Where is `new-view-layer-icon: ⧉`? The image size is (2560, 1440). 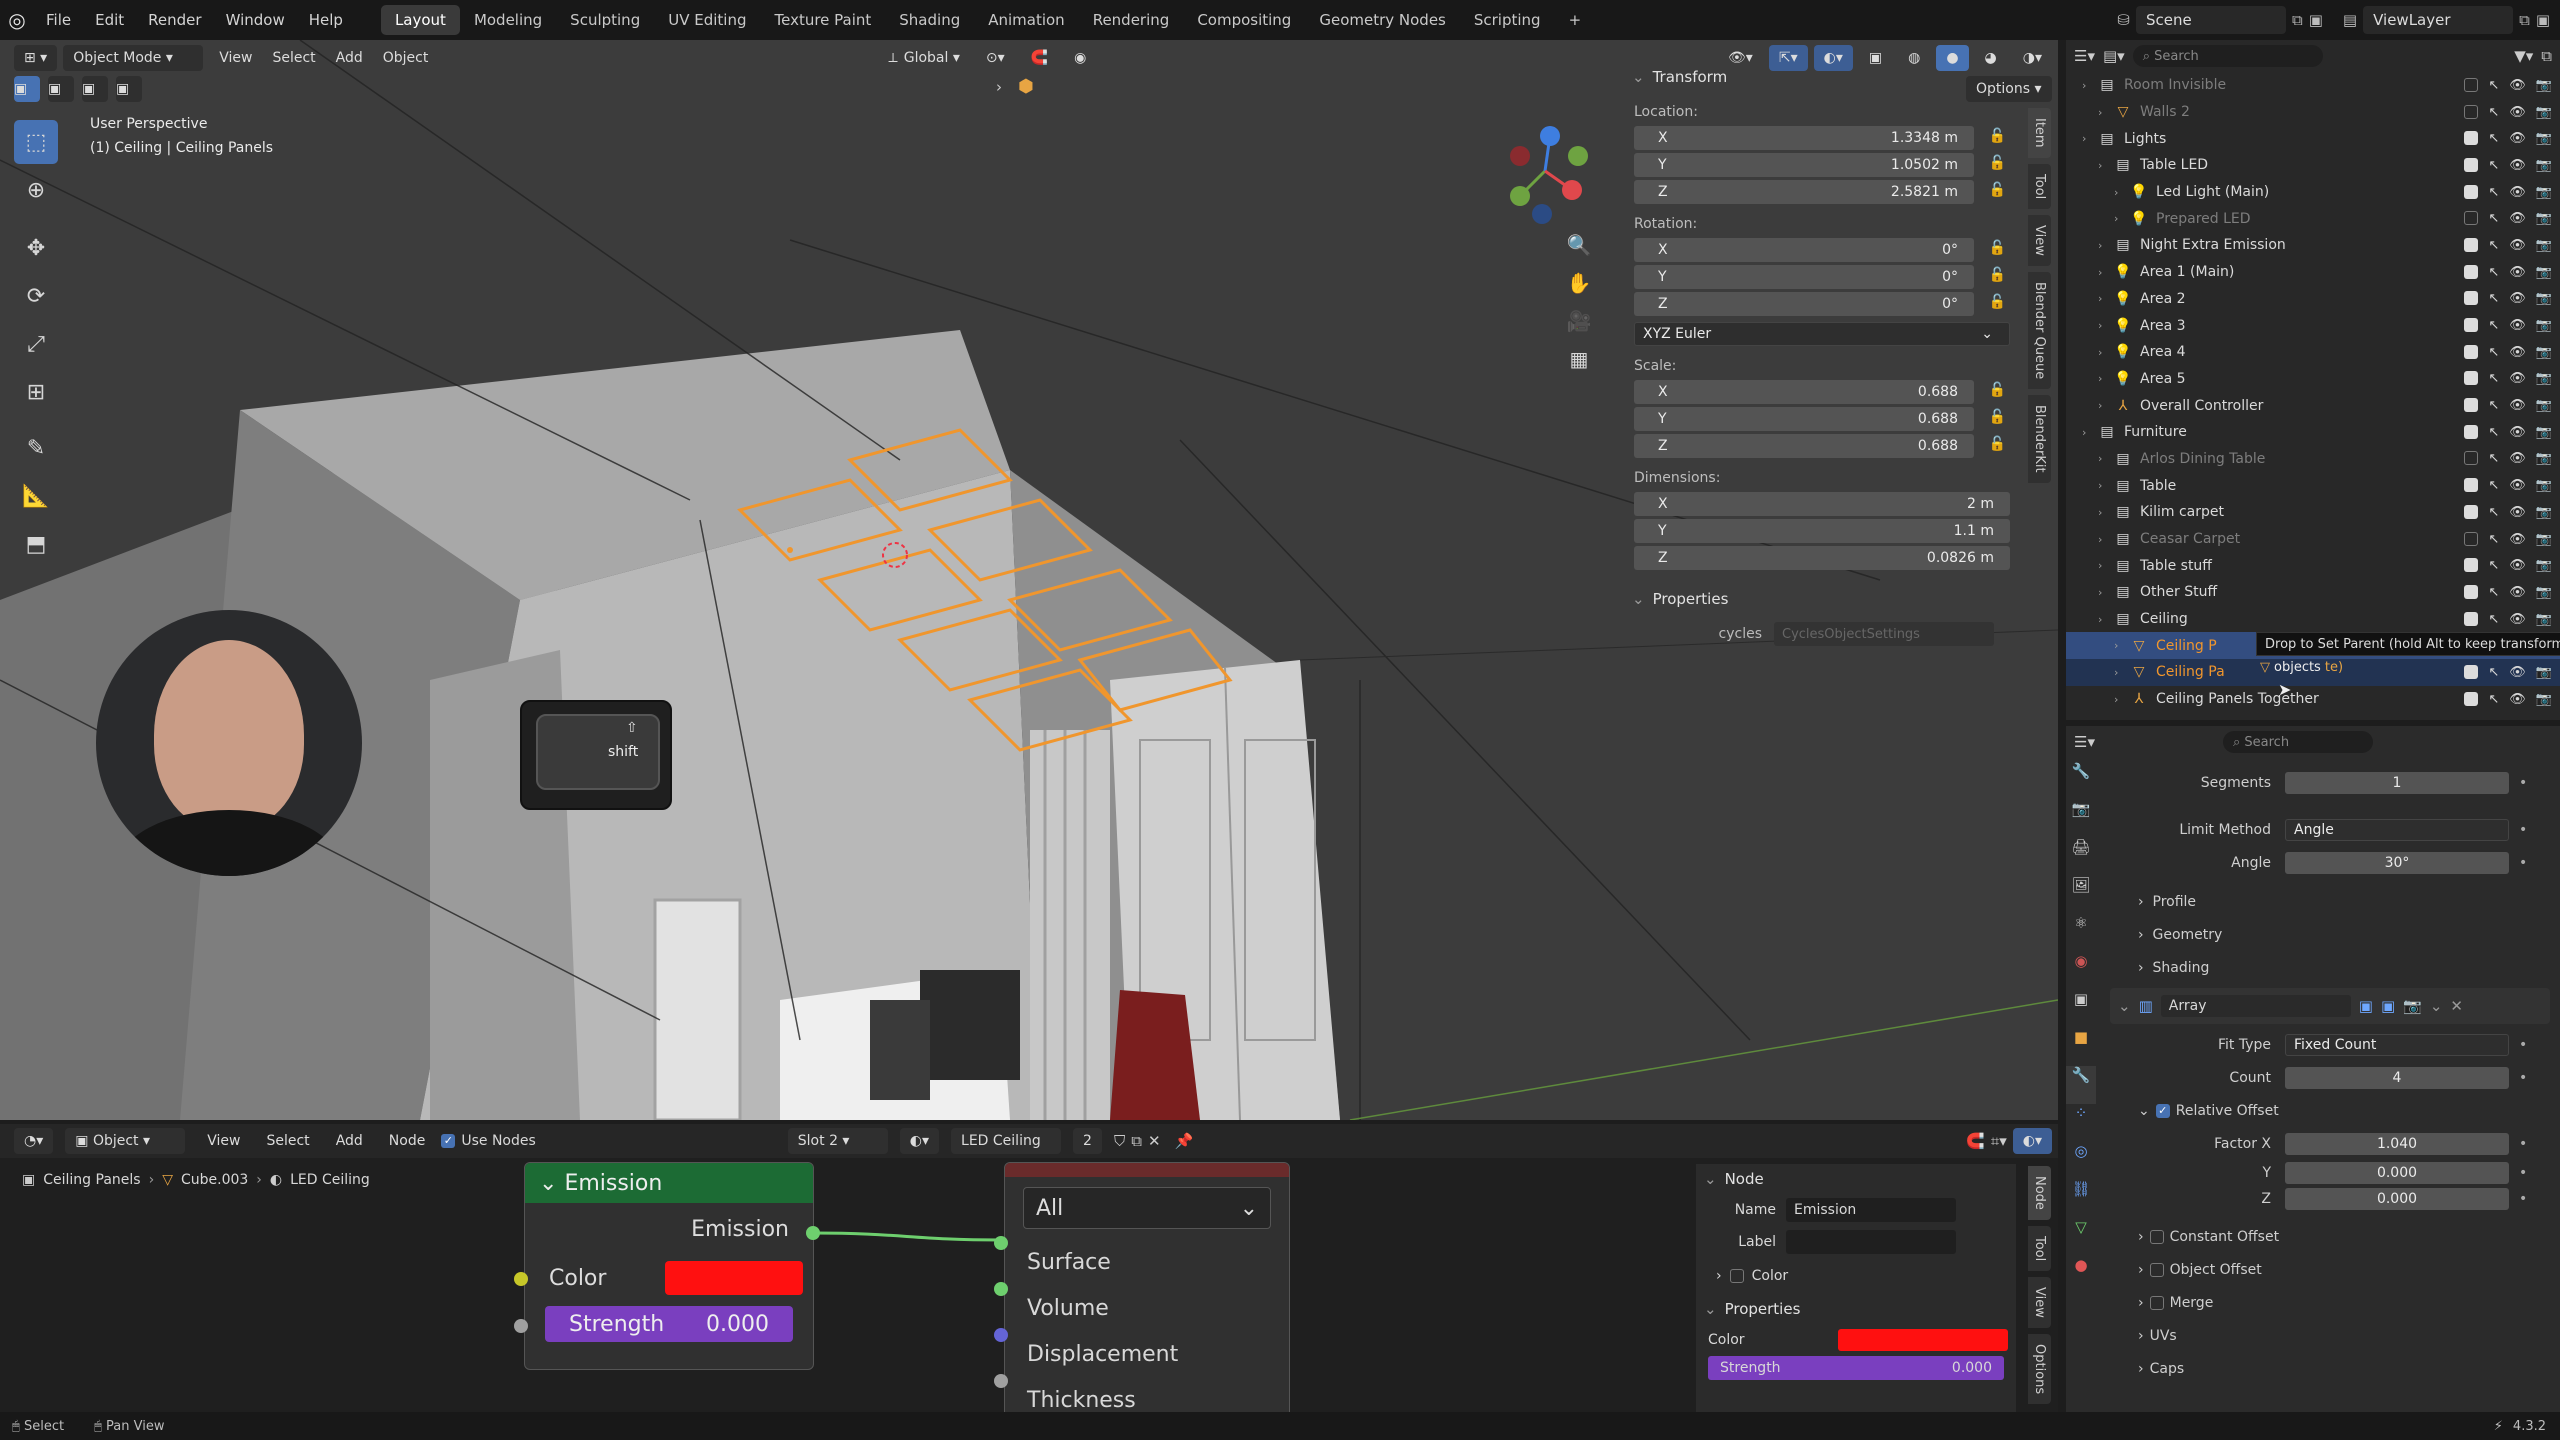
new-view-layer-icon: ⧉ is located at coordinates (2524, 20).